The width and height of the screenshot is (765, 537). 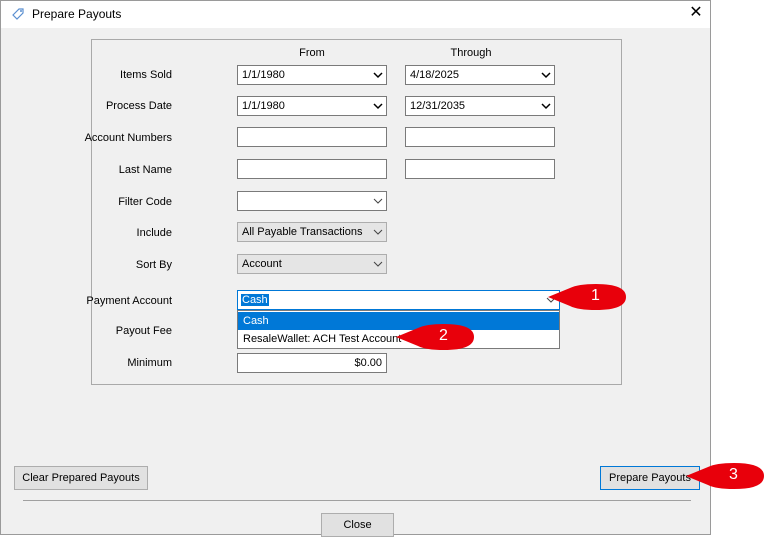 I want to click on callout-1: 1, so click(x=588, y=298).